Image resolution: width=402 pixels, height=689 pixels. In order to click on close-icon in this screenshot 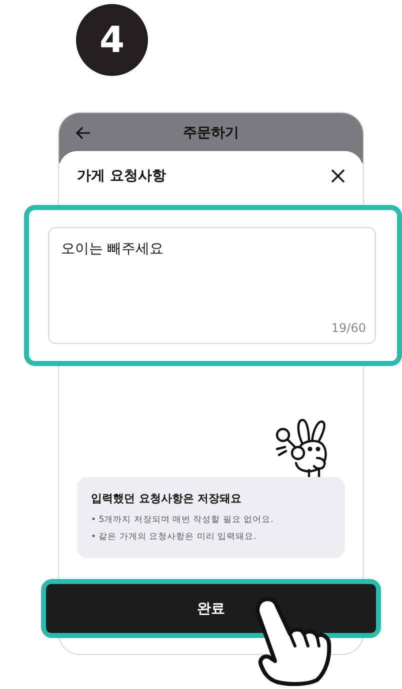, I will do `click(338, 176)`.